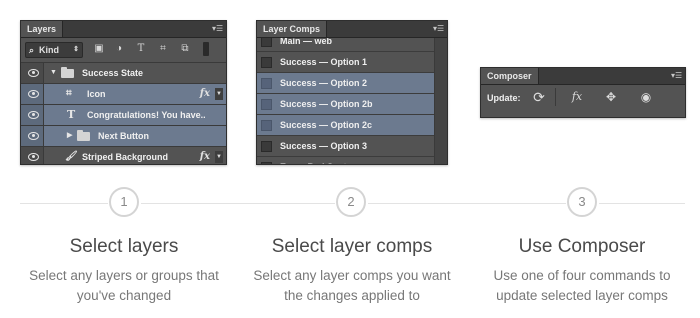 The height and width of the screenshot is (318, 700). What do you see at coordinates (324, 146) in the screenshot?
I see `comp-name: Success — Option 3` at bounding box center [324, 146].